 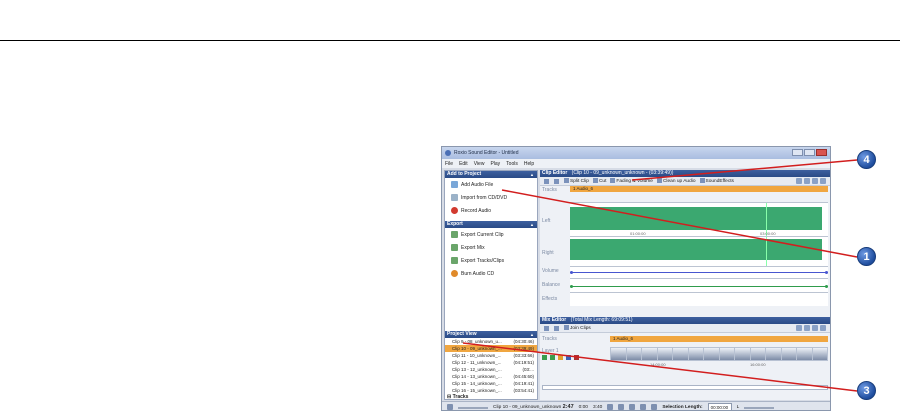 I want to click on window-controls, so click(x=809, y=152).